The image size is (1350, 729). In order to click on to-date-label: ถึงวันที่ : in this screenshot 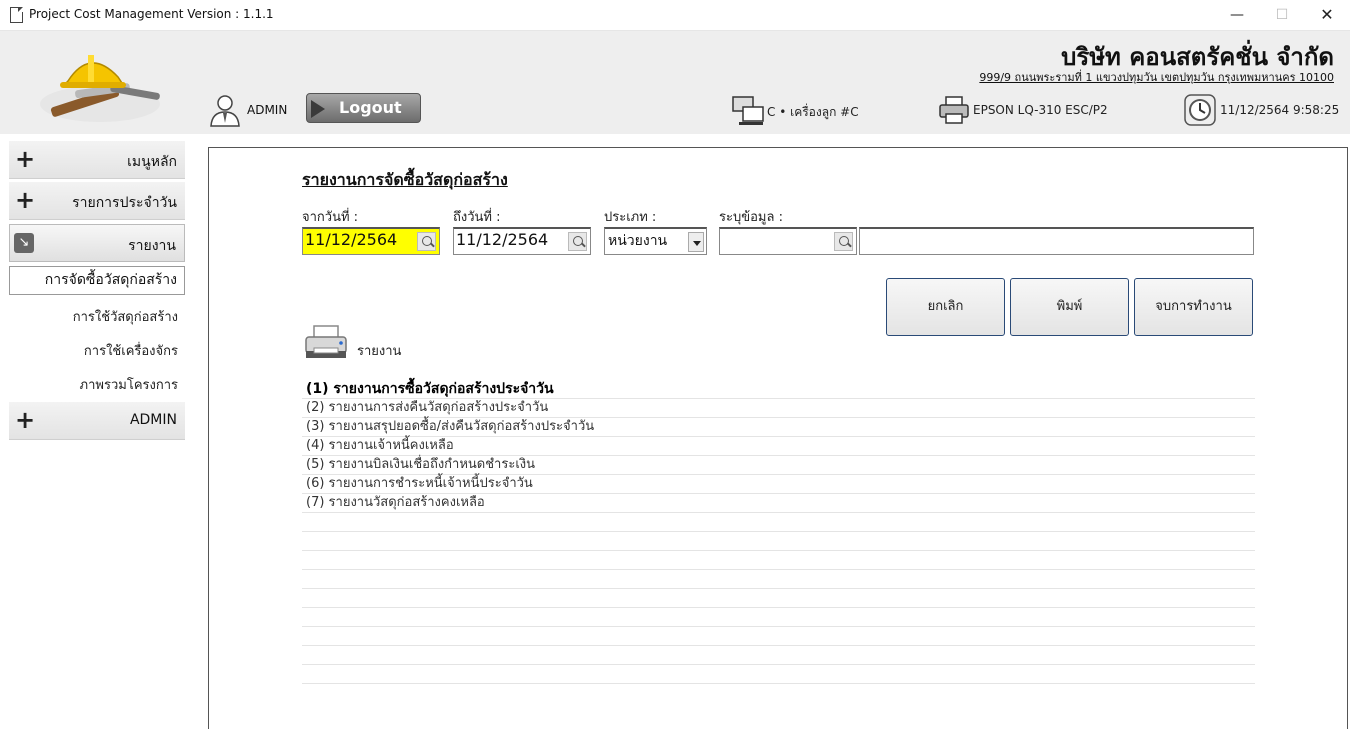, I will do `click(477, 217)`.